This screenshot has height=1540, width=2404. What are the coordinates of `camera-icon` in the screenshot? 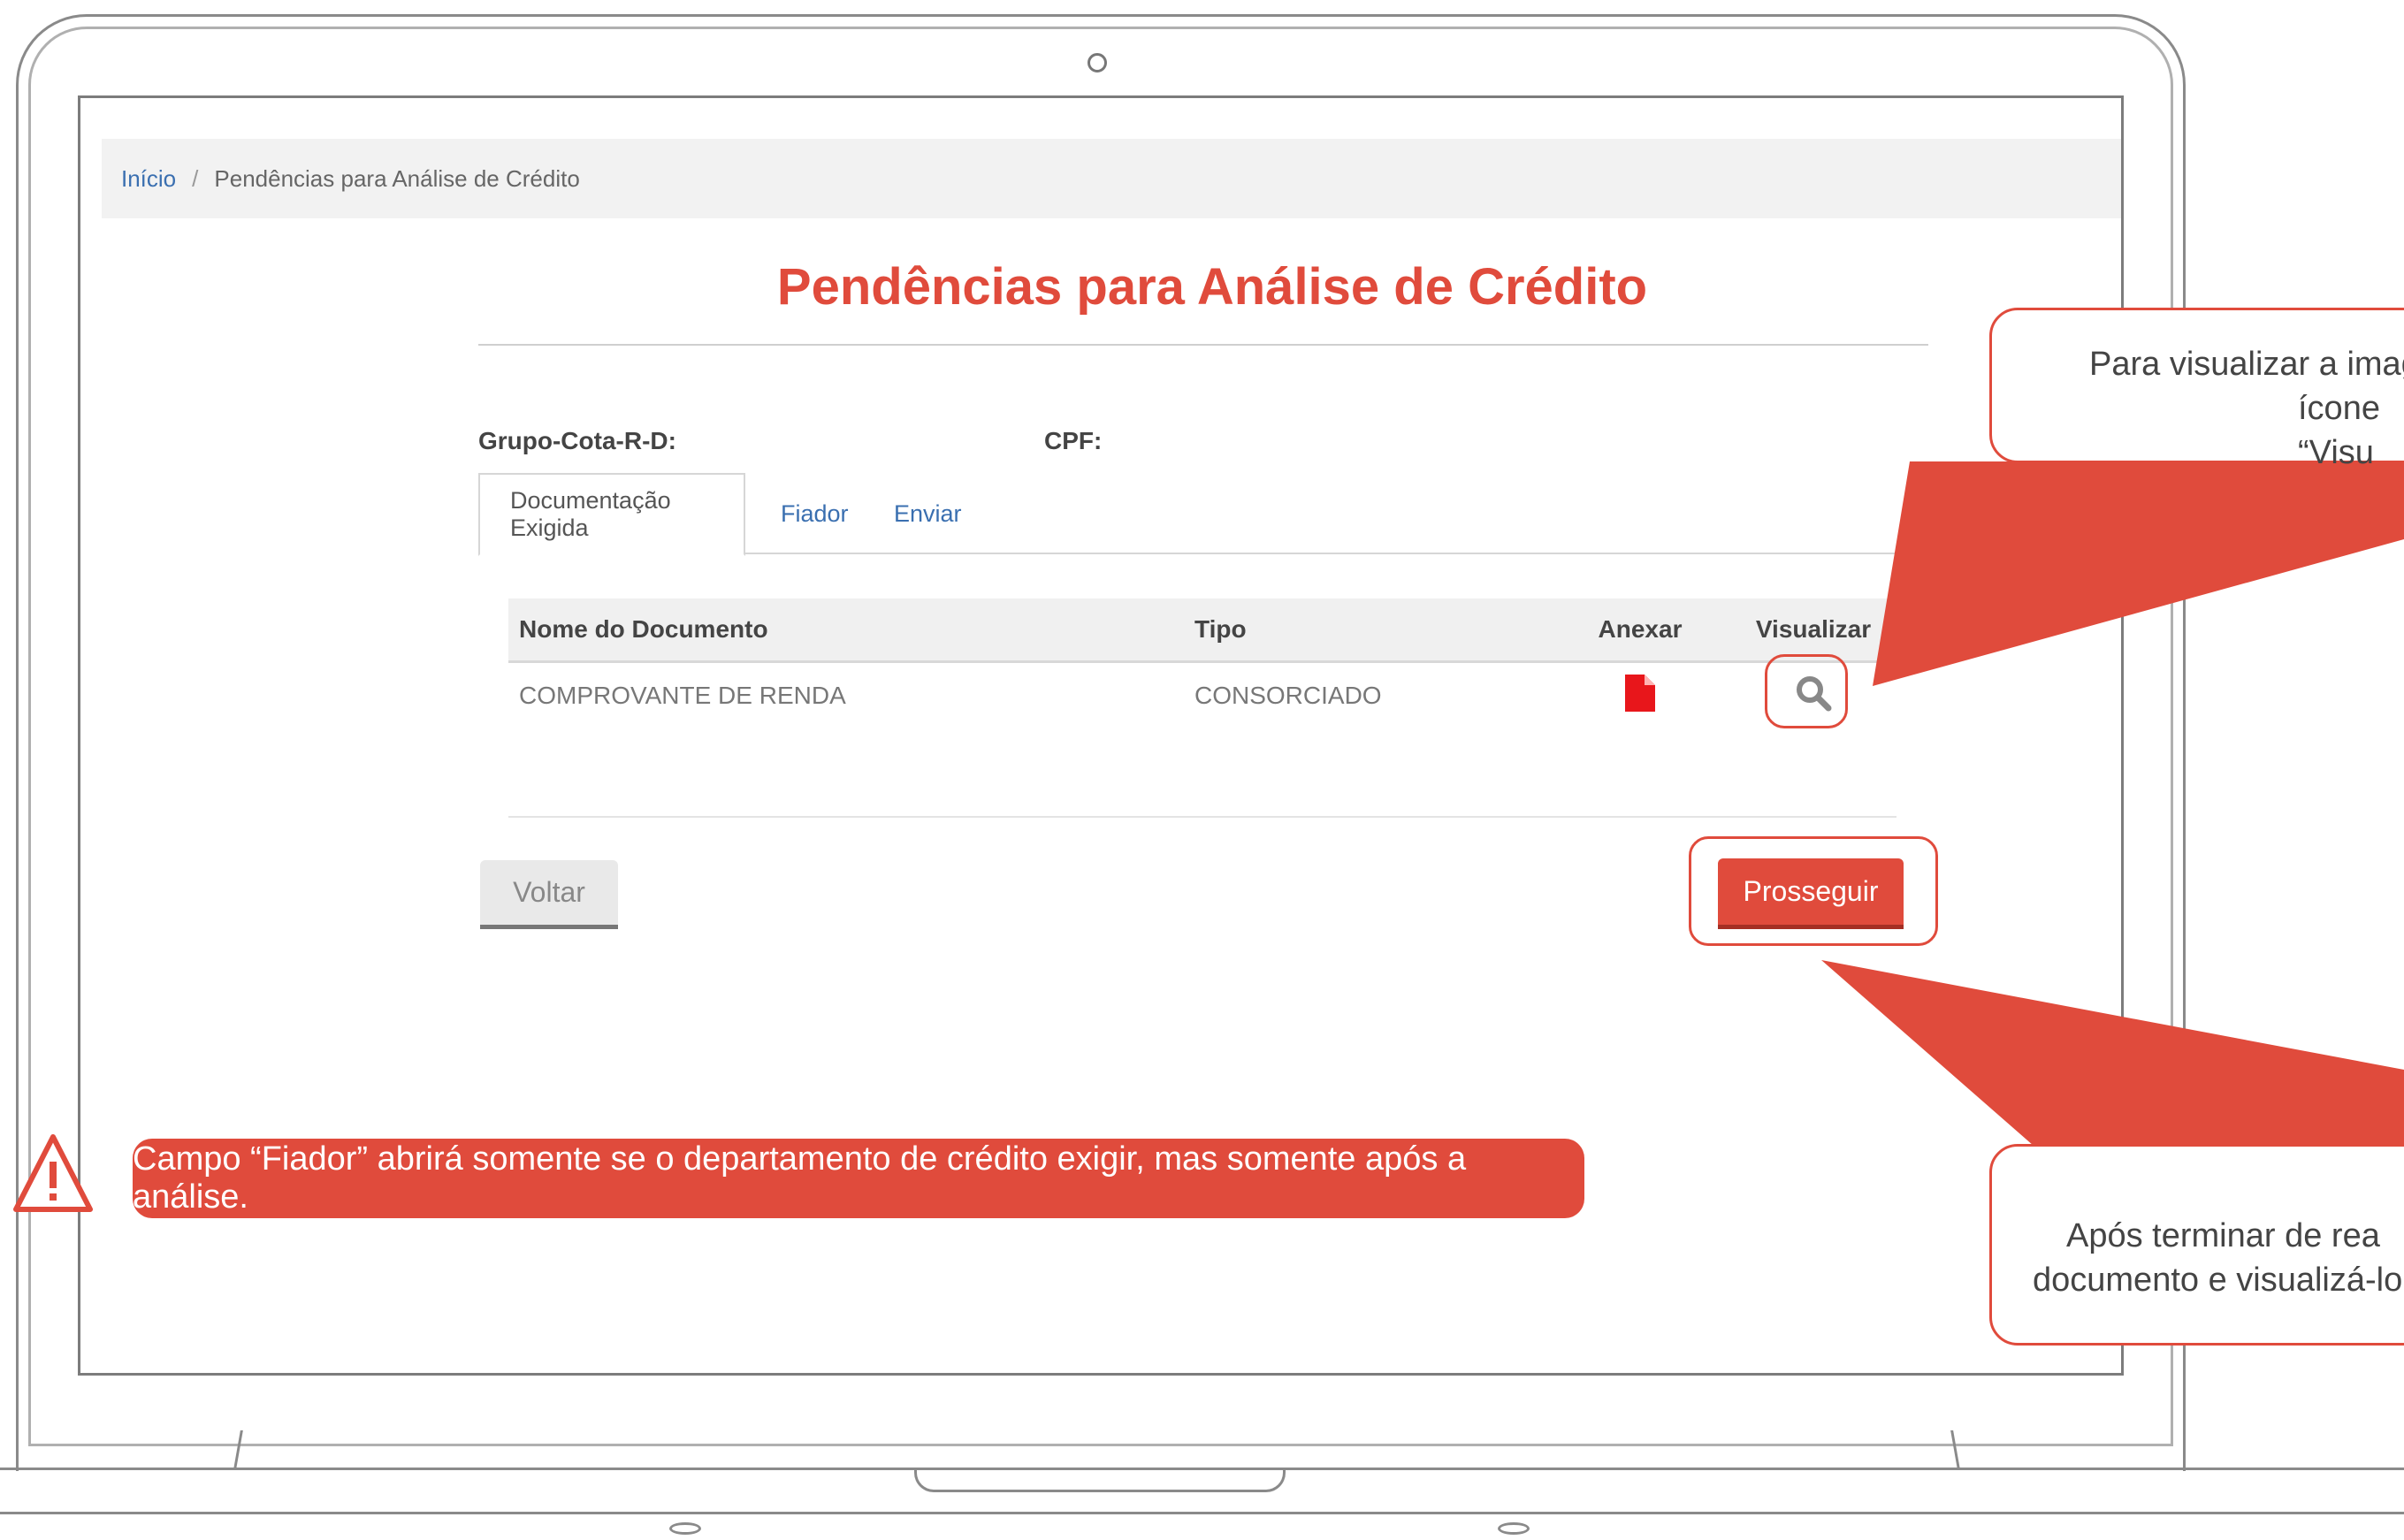 It's located at (1097, 63).